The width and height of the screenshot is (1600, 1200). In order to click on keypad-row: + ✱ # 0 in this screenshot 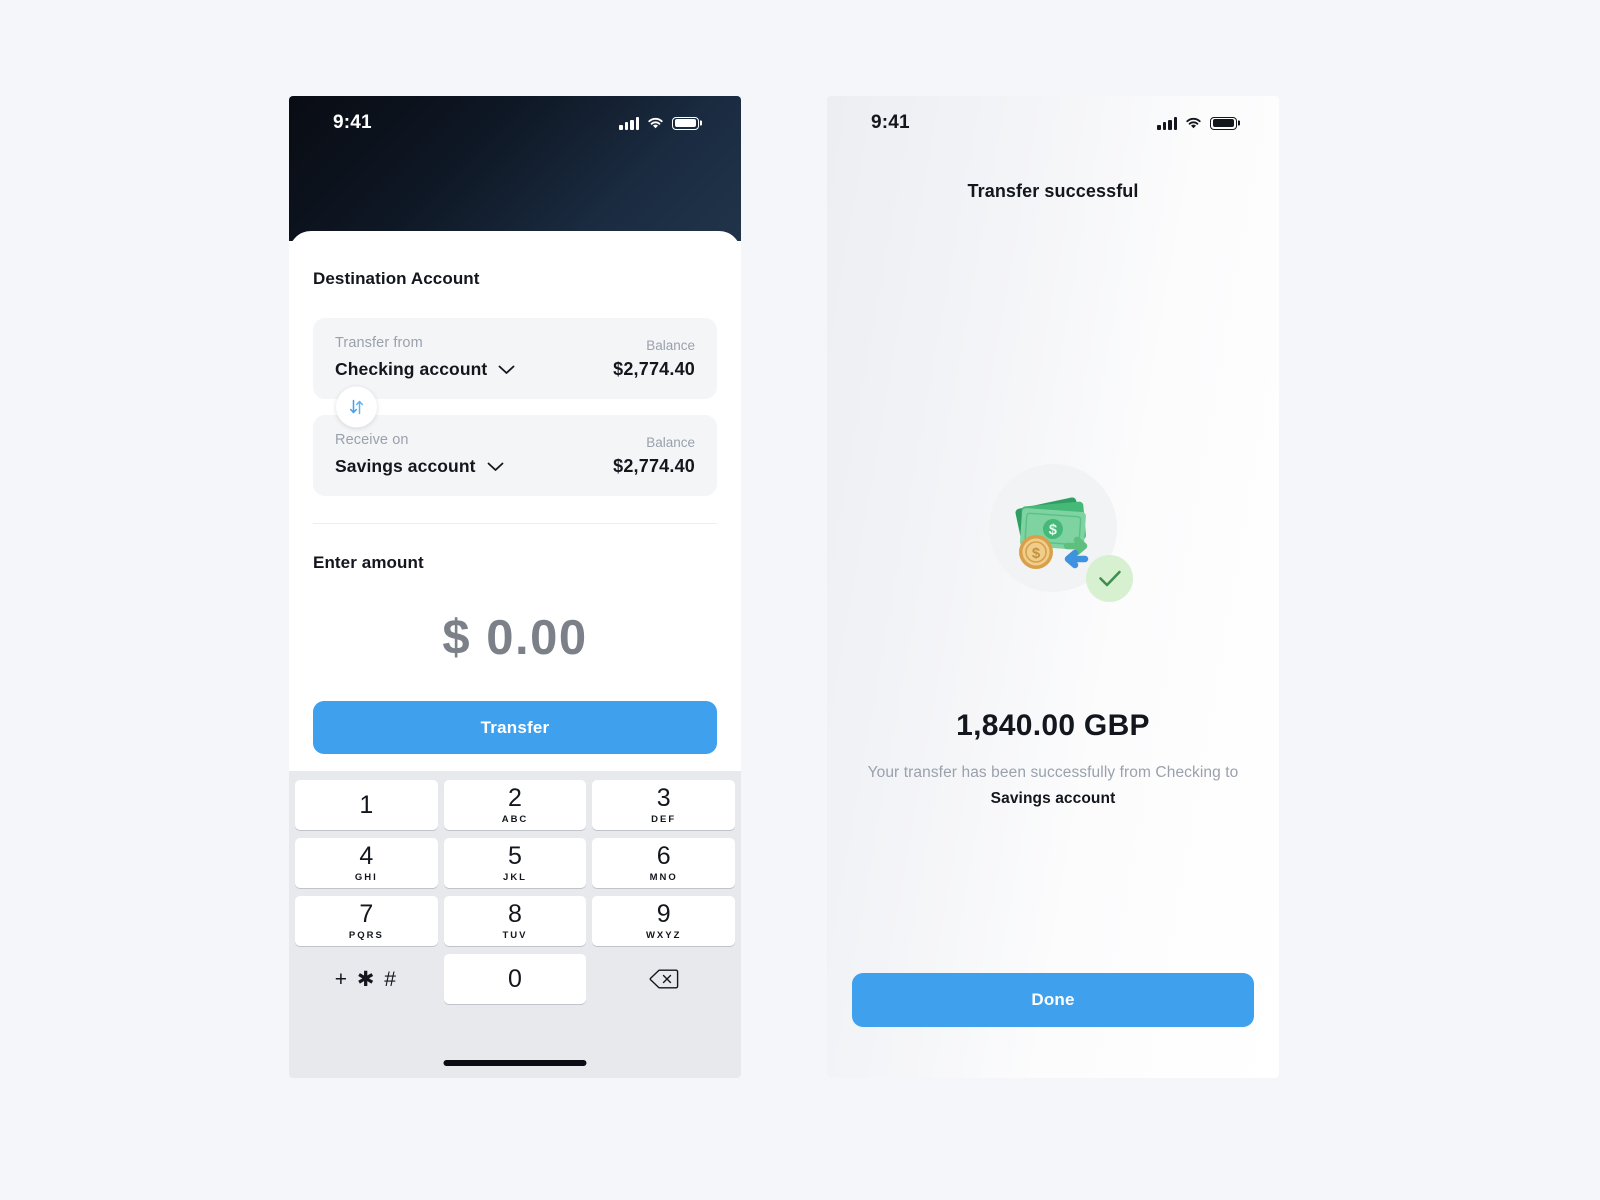, I will do `click(515, 979)`.